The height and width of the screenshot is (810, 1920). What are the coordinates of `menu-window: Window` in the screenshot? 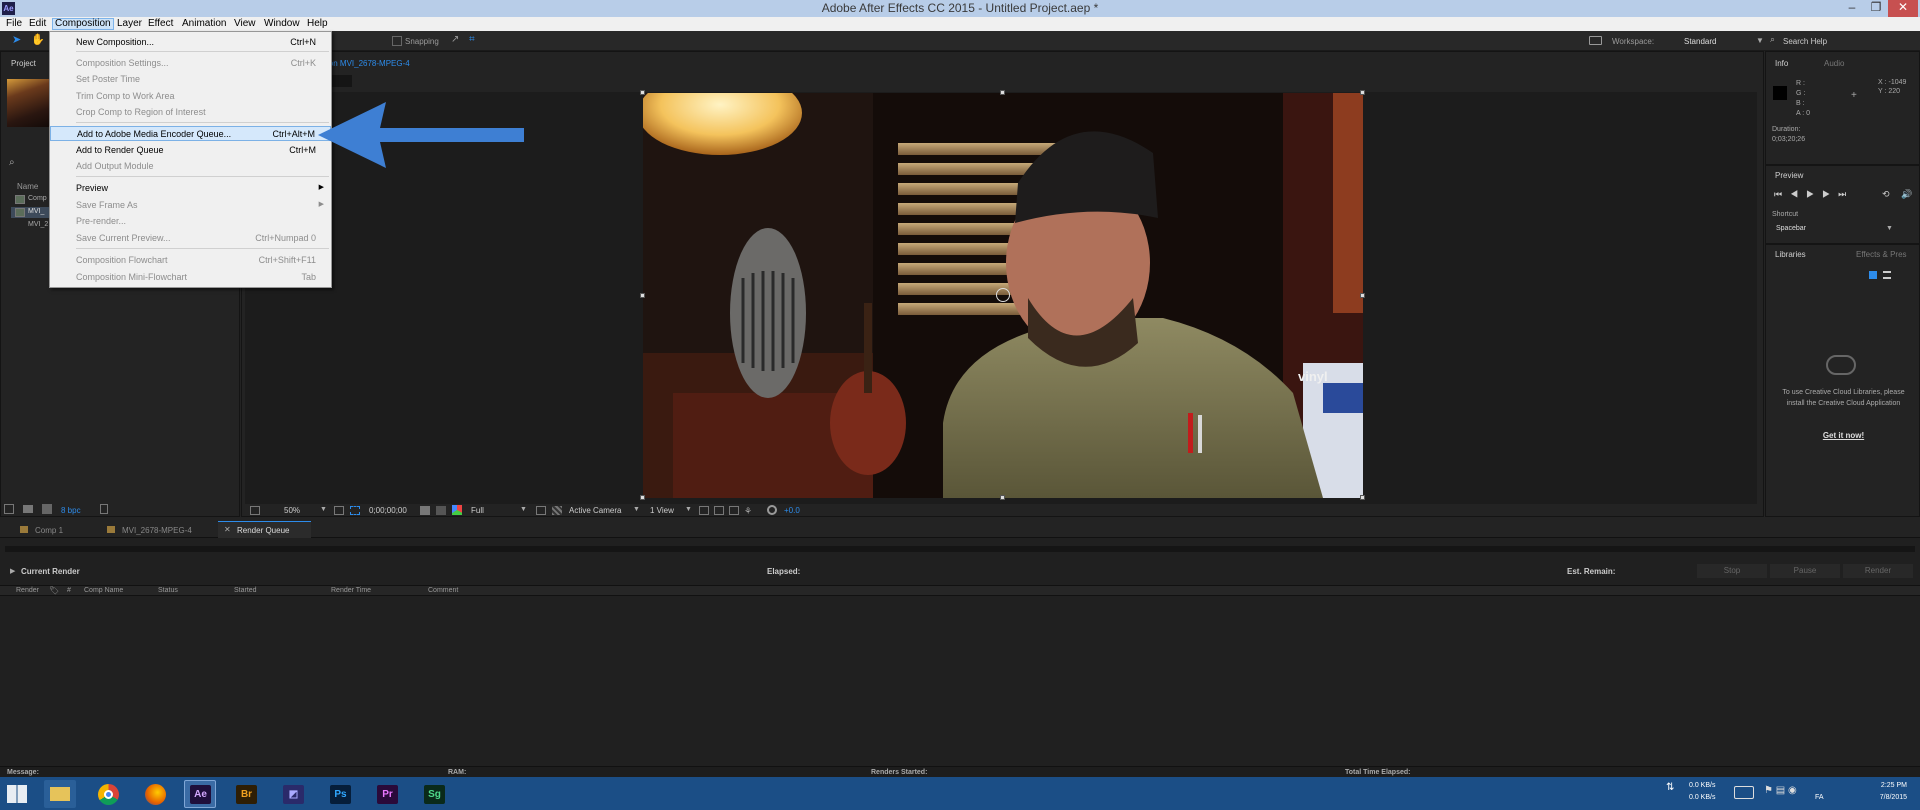 It's located at (282, 24).